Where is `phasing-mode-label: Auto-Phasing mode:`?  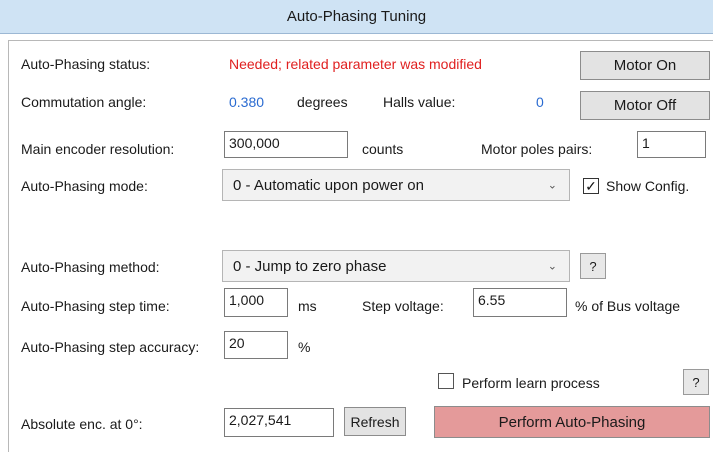
phasing-mode-label: Auto-Phasing mode: is located at coordinates (84, 186).